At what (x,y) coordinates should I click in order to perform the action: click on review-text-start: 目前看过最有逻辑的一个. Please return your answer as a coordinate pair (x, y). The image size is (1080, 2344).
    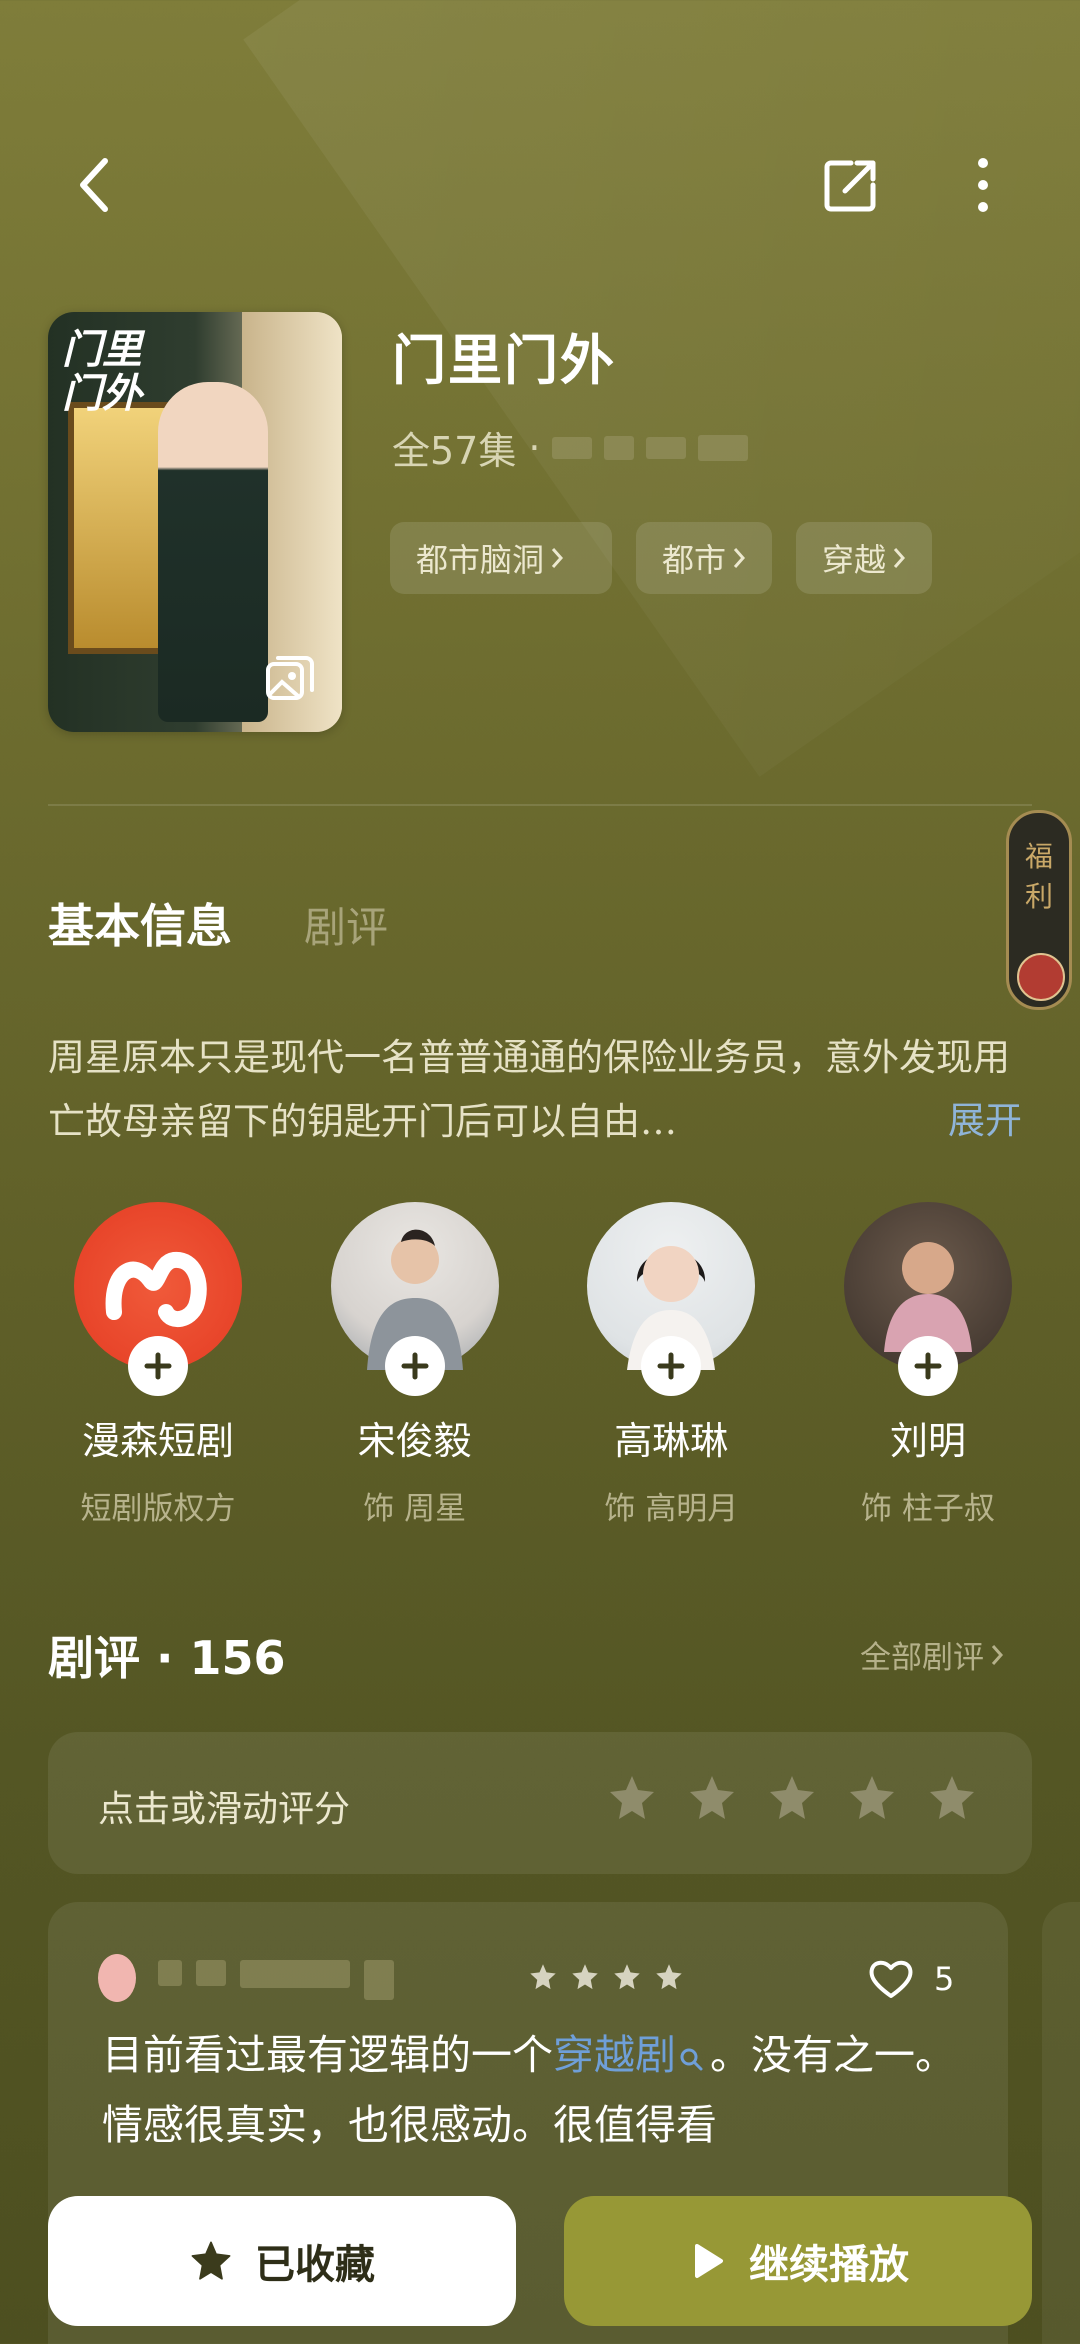
    Looking at the image, I should click on (327, 2055).